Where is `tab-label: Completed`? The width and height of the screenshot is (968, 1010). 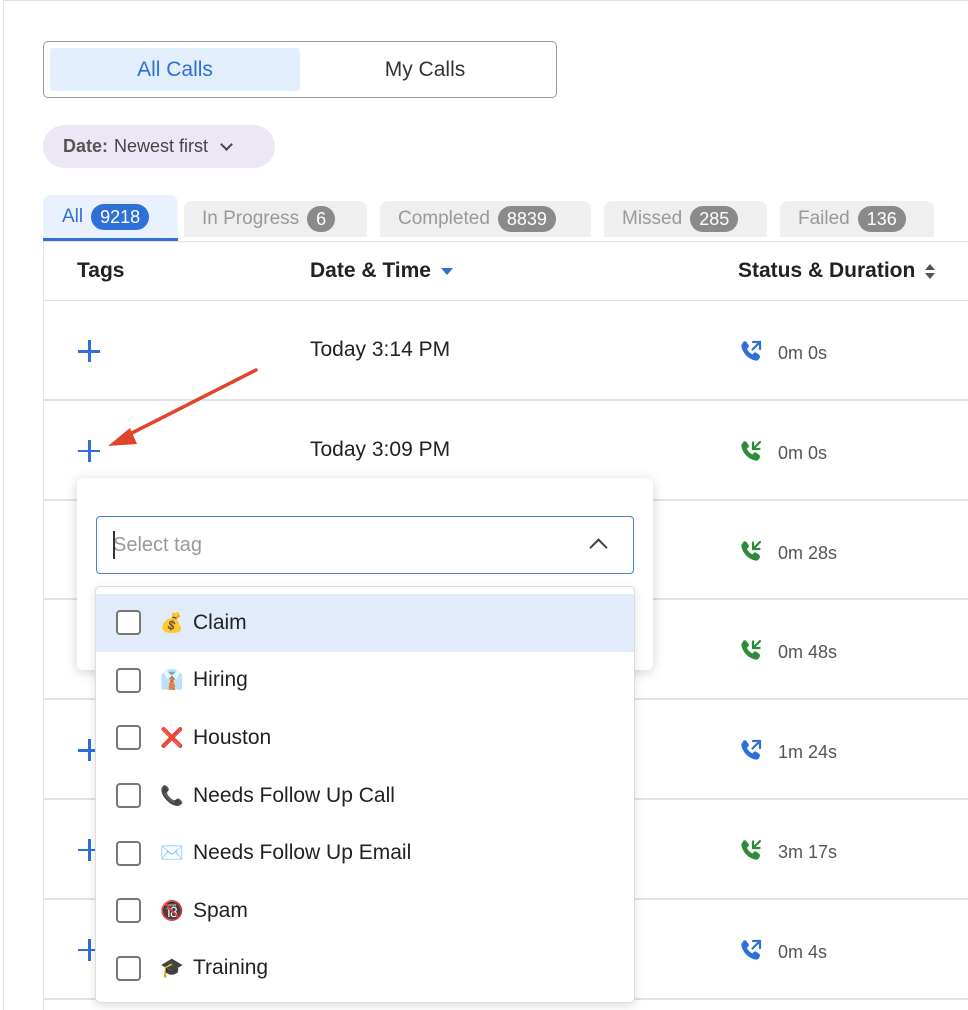 tab-label: Completed is located at coordinates (444, 218).